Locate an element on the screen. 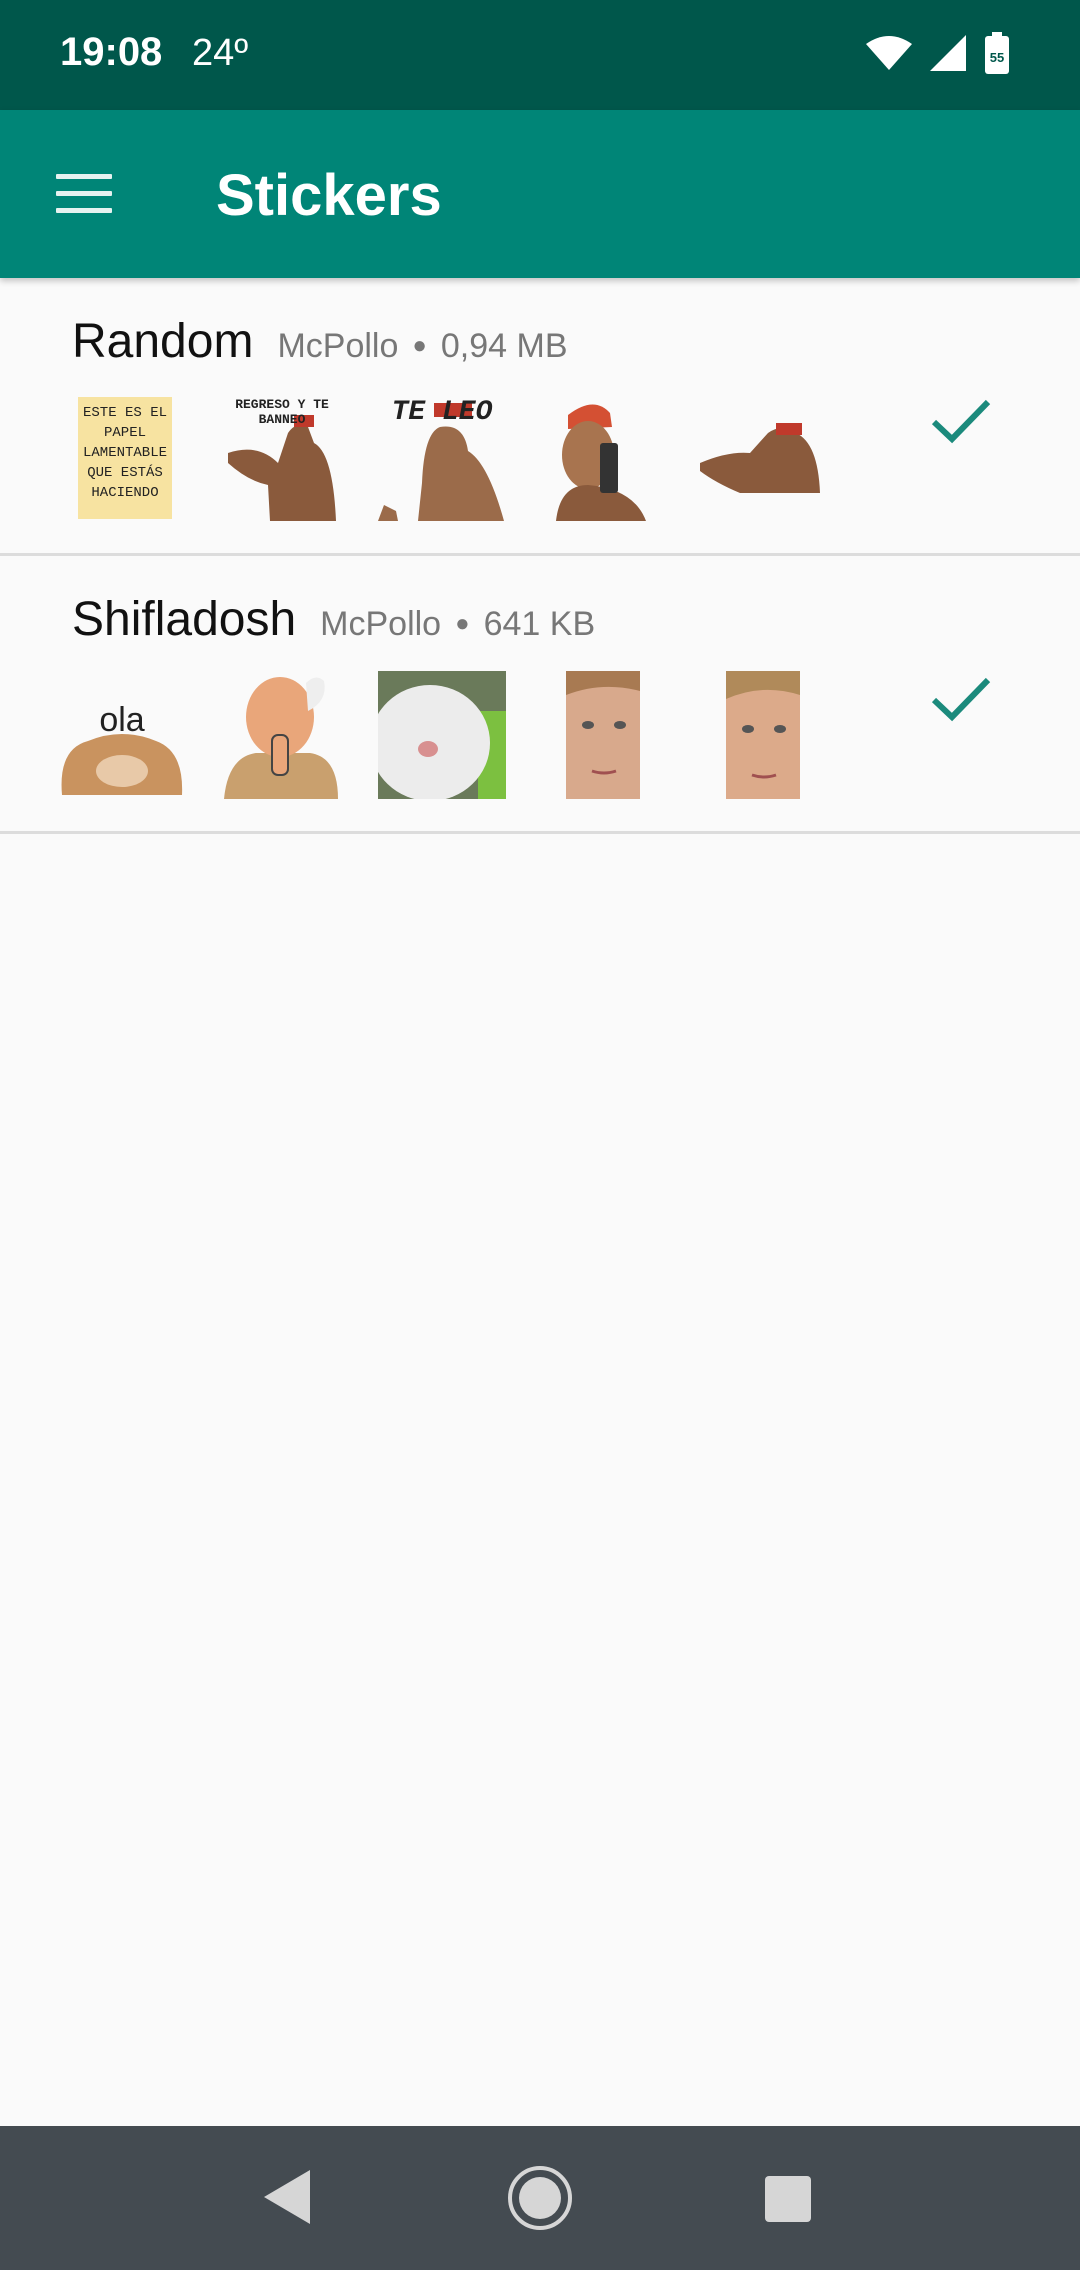 The height and width of the screenshot is (2270, 1080). sticker-caption: REGRESO Y TE BANNEO is located at coordinates (282, 412).